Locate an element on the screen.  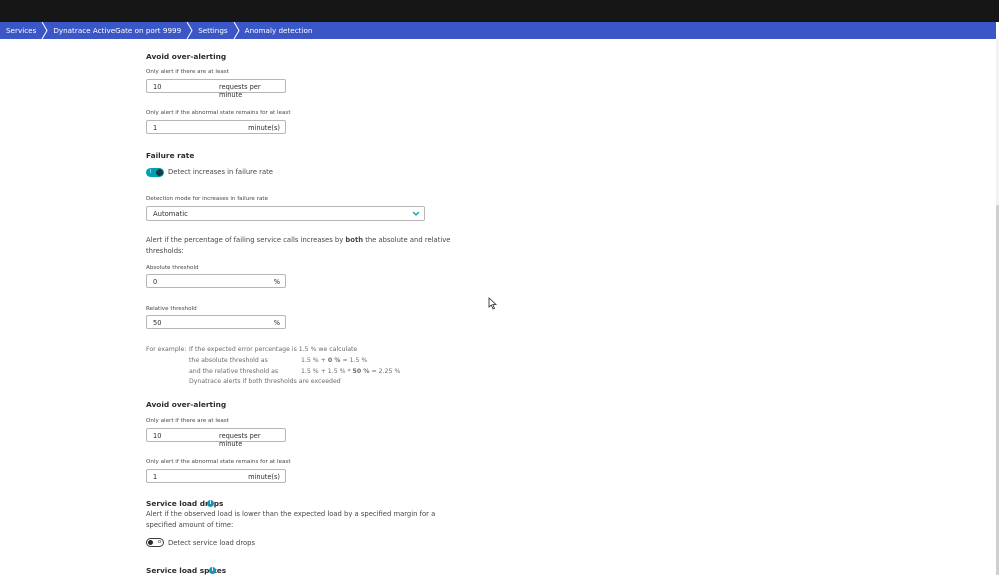
failure-desc-bold: both is located at coordinates (354, 240).